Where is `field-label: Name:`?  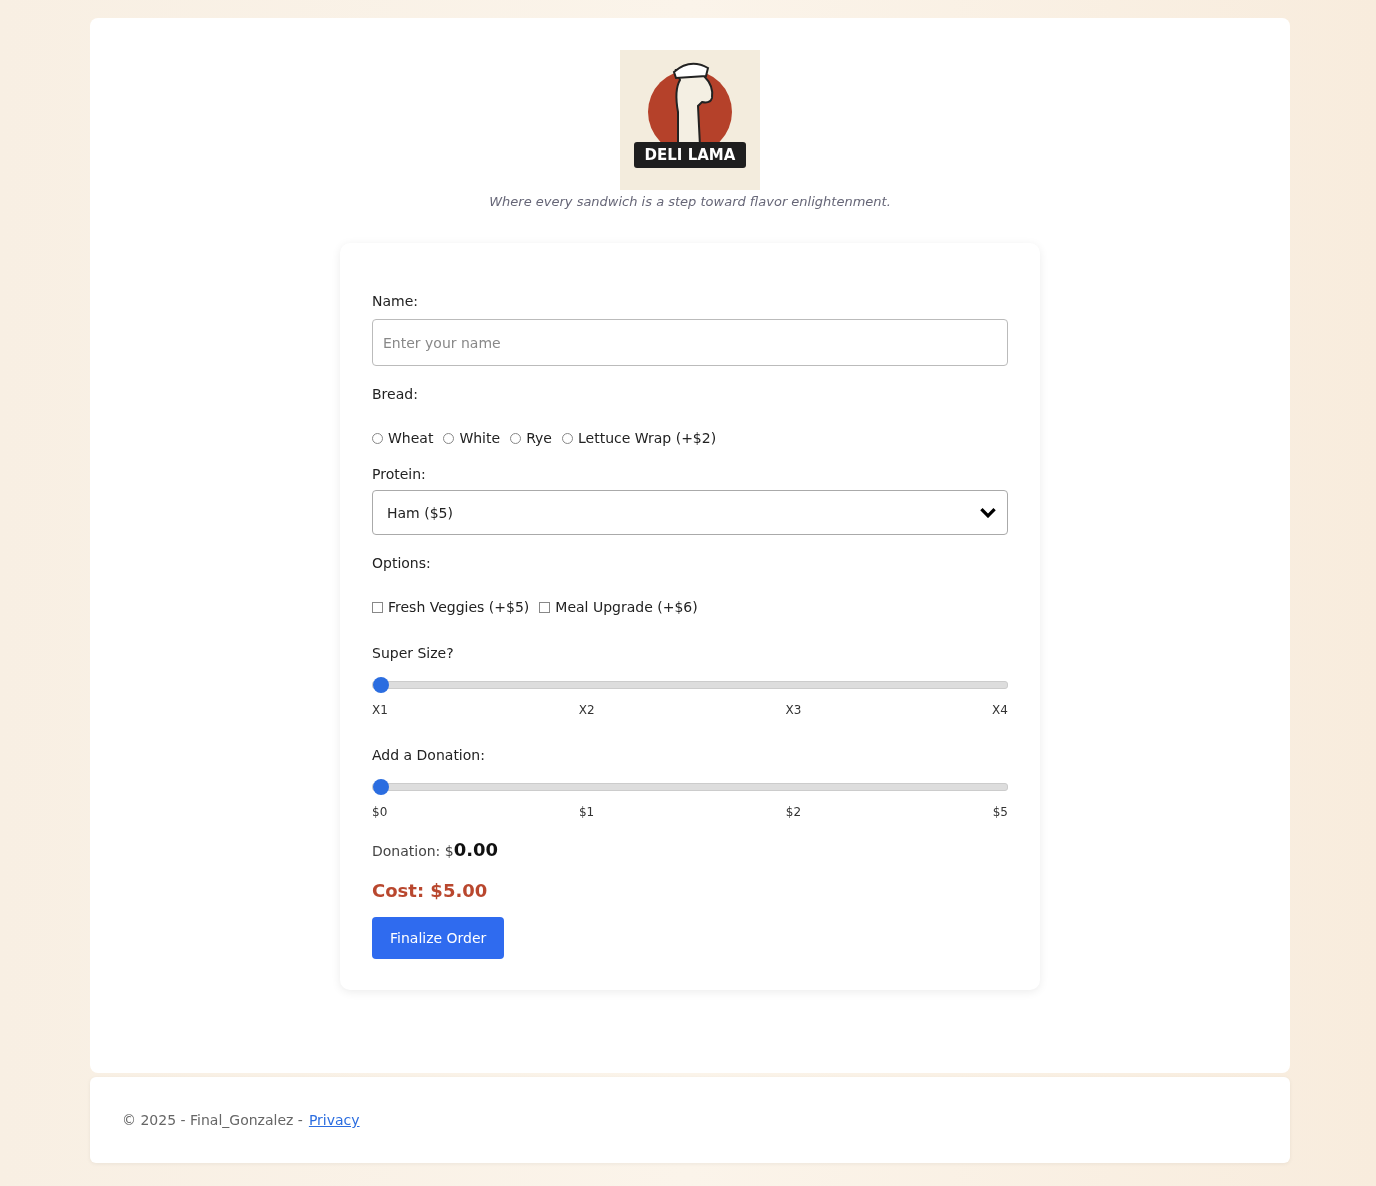
field-label: Name: is located at coordinates (395, 301).